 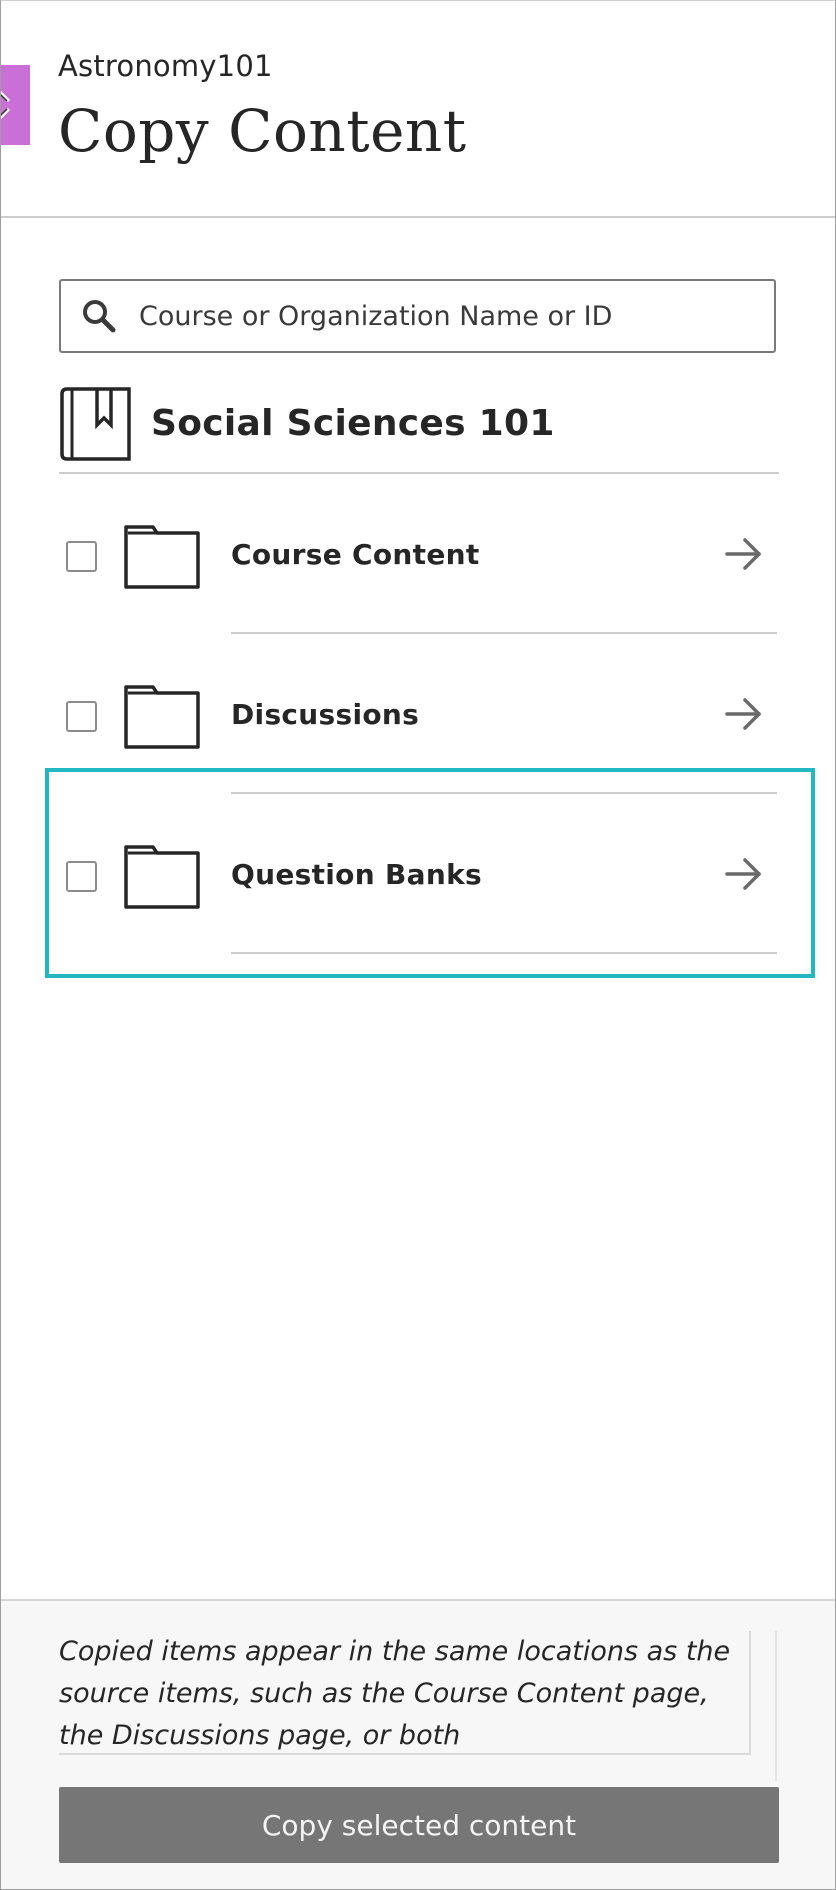 I want to click on copy-selected-content-button: Copy selected content, so click(x=419, y=1825).